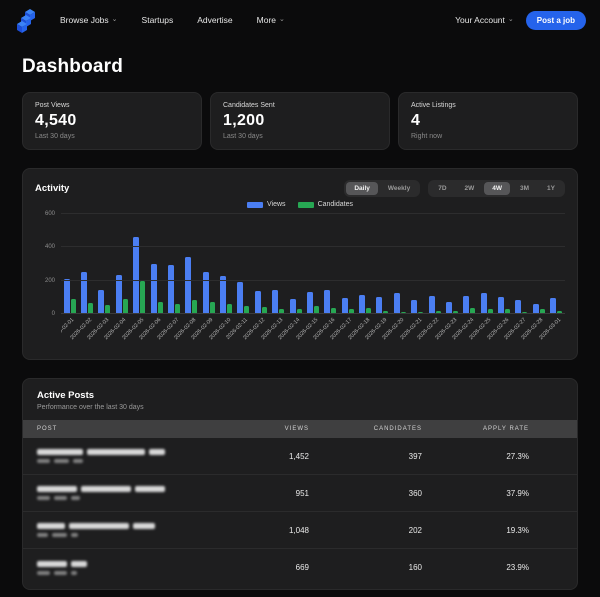 Image resolution: width=600 pixels, height=597 pixels. Describe the element at coordinates (266, 204) in the screenshot. I see `legend-item-views: Views` at that location.